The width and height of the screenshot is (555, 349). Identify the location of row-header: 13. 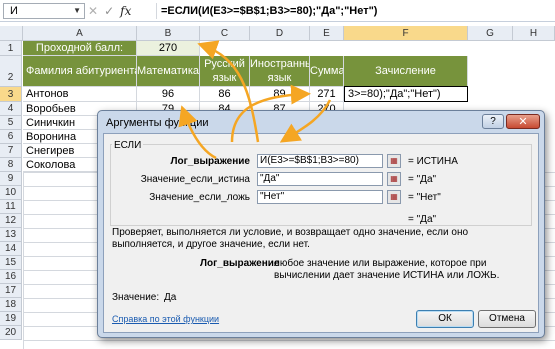
(11, 235).